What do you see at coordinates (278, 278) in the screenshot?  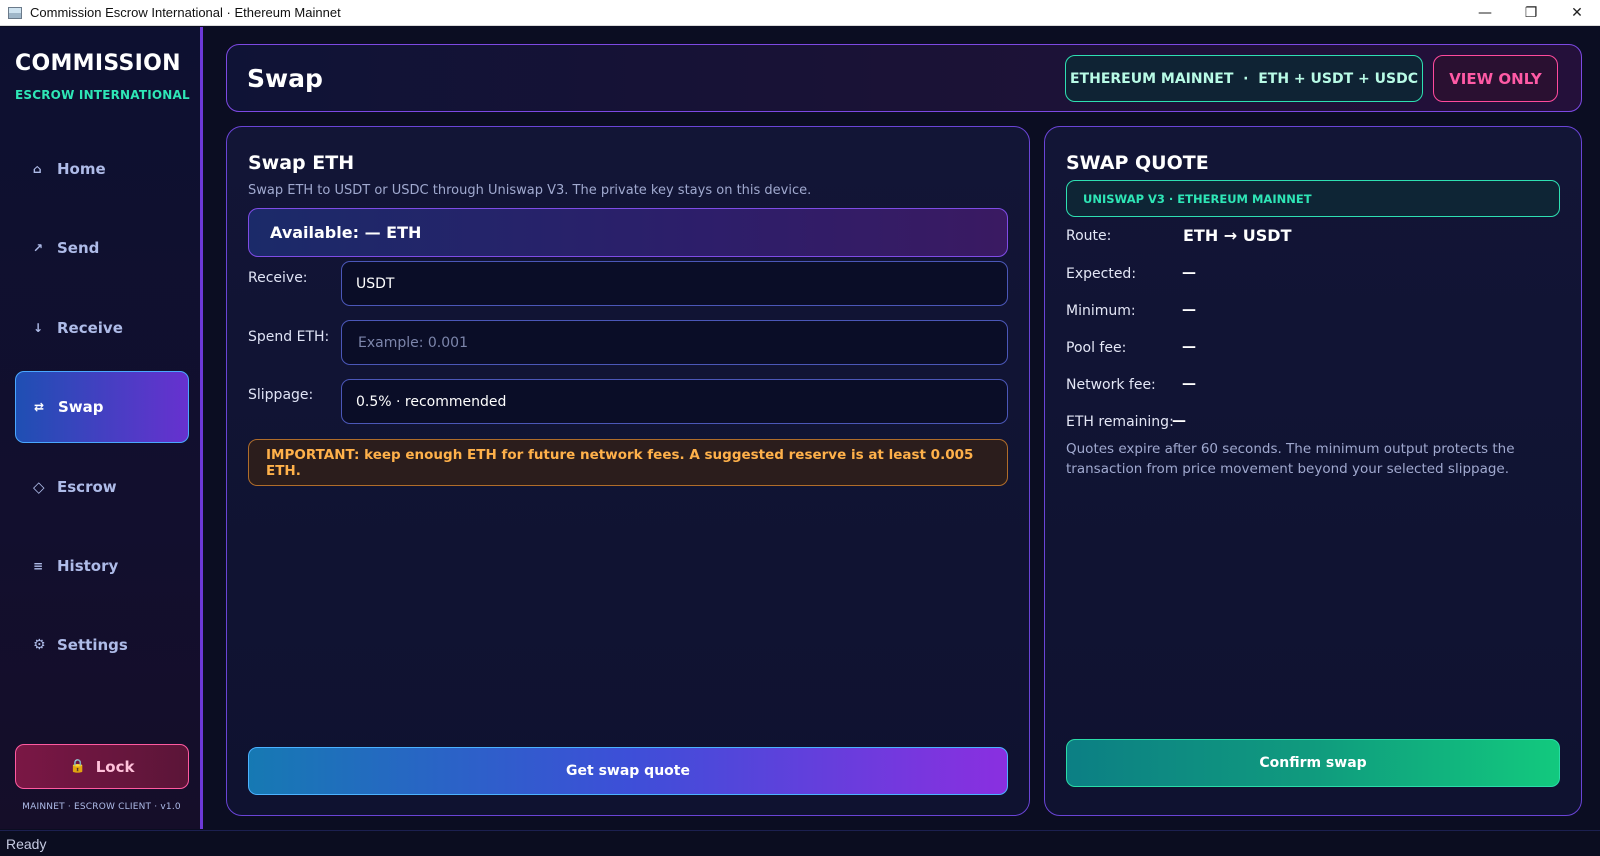 I see `receive-label: Receive:` at bounding box center [278, 278].